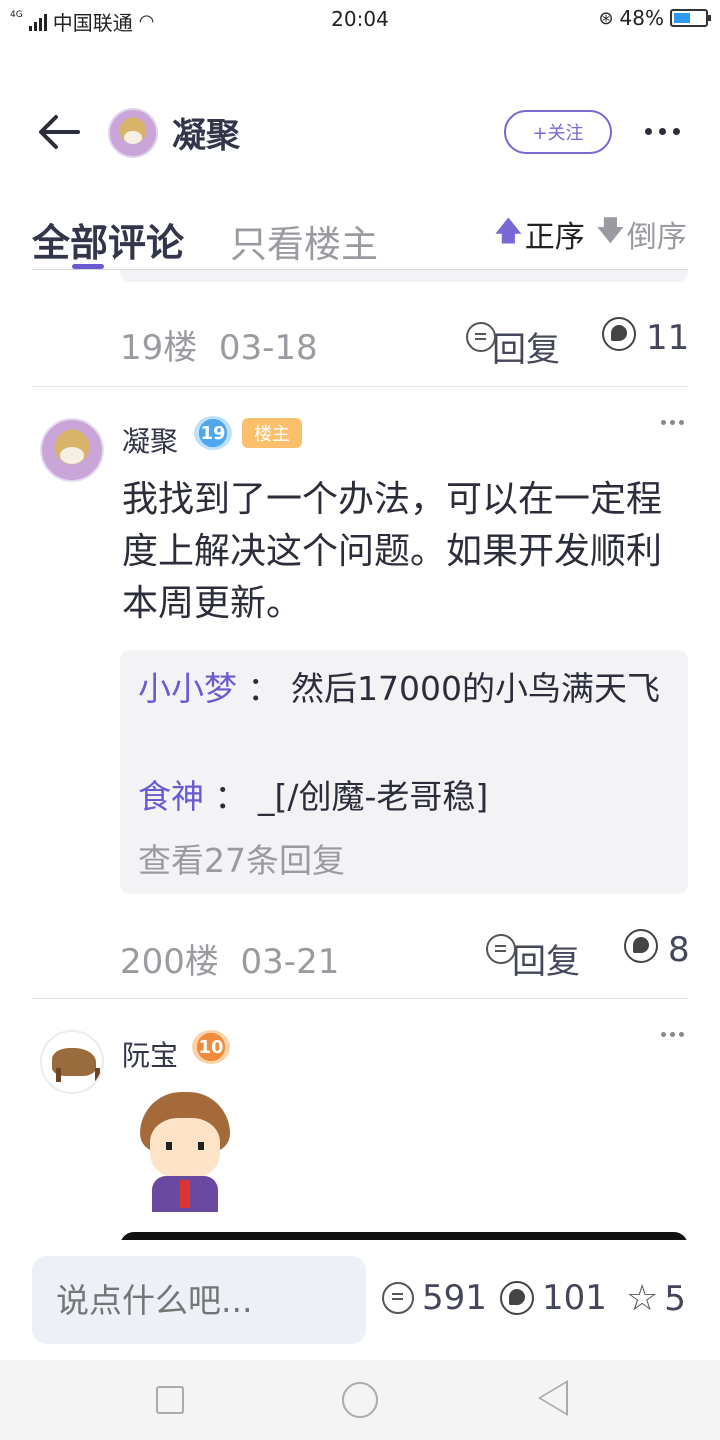  What do you see at coordinates (475, 688) in the screenshot?
I see `reply-text: 然后17000的小鸟满天飞` at bounding box center [475, 688].